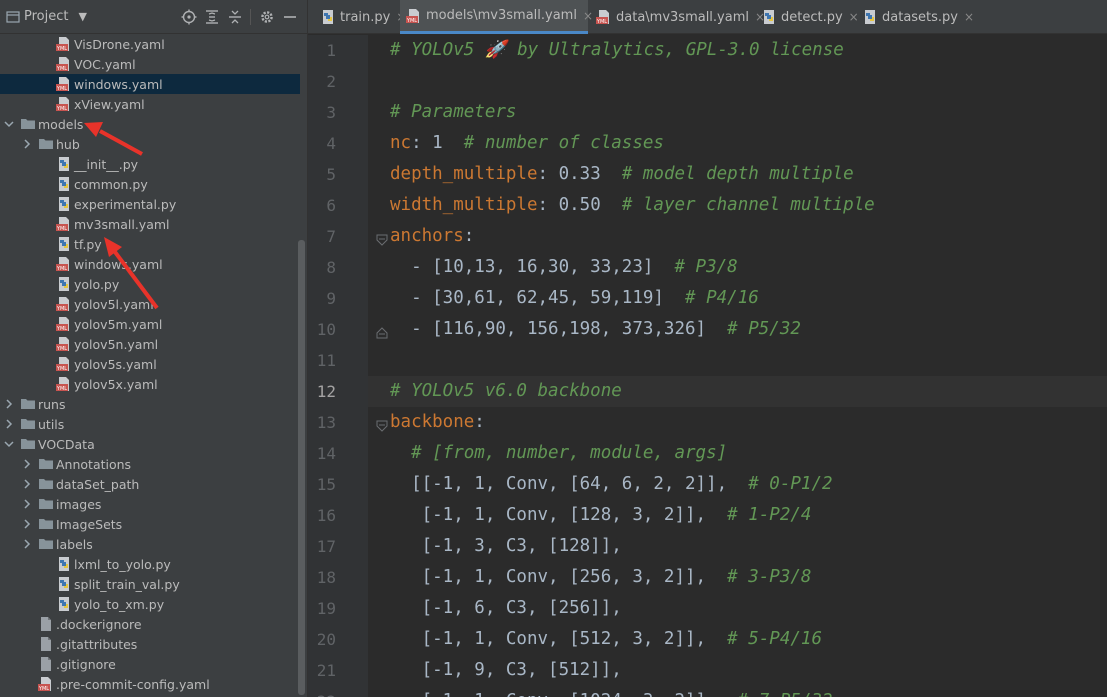 This screenshot has height=697, width=1107. Describe the element at coordinates (121, 216) in the screenshot. I see `annotation-arrows` at that location.